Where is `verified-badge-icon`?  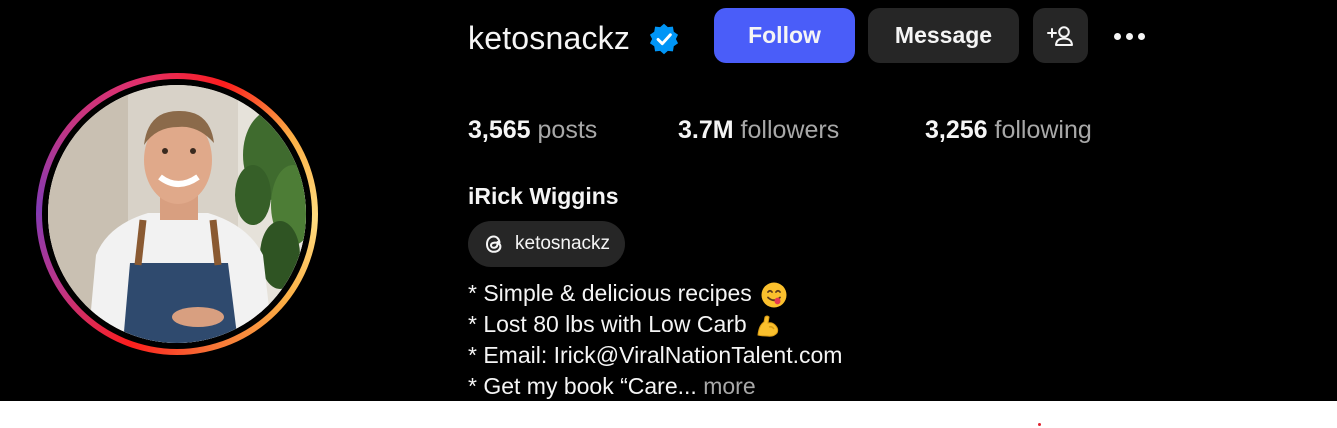 verified-badge-icon is located at coordinates (664, 39).